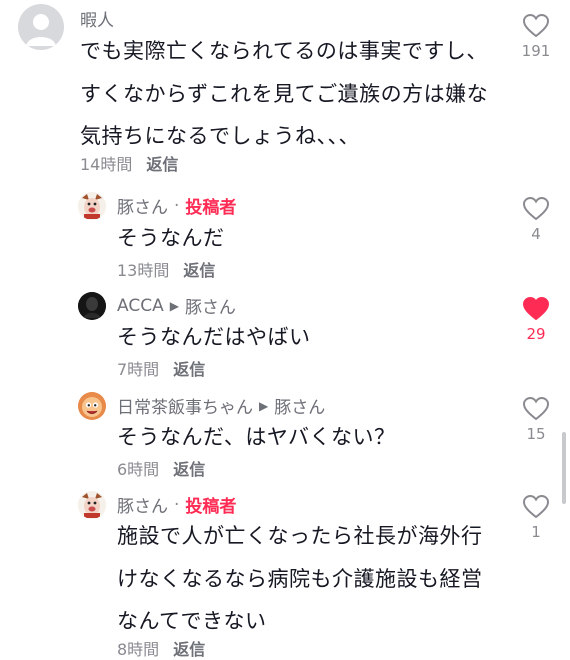  I want to click on dark-avatar-icon, so click(92, 306).